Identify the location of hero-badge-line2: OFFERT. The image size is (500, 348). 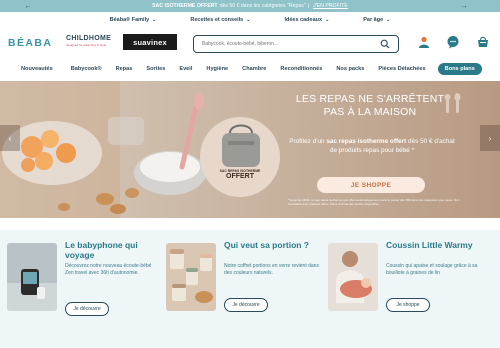
(240, 176).